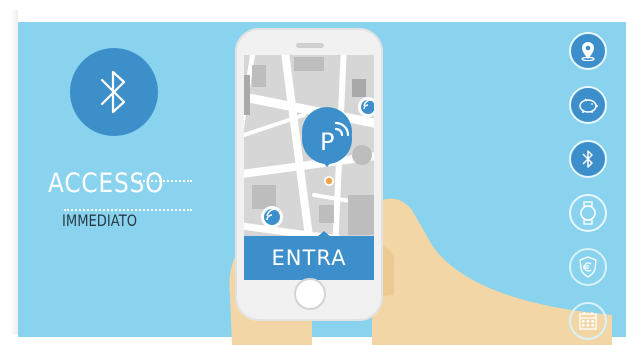 This screenshot has height=345, width=626. Describe the element at coordinates (310, 294) in the screenshot. I see `phone-home-button` at that location.